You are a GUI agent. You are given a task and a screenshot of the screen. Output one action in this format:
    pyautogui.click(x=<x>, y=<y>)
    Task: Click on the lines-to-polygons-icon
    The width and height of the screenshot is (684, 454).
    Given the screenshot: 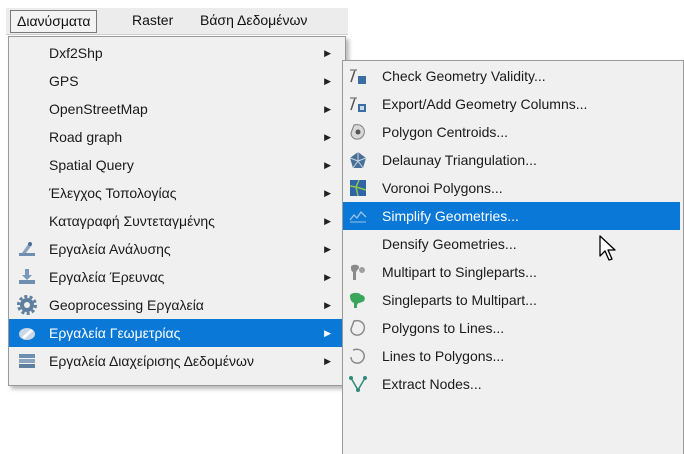 What is the action you would take?
    pyautogui.click(x=358, y=356)
    